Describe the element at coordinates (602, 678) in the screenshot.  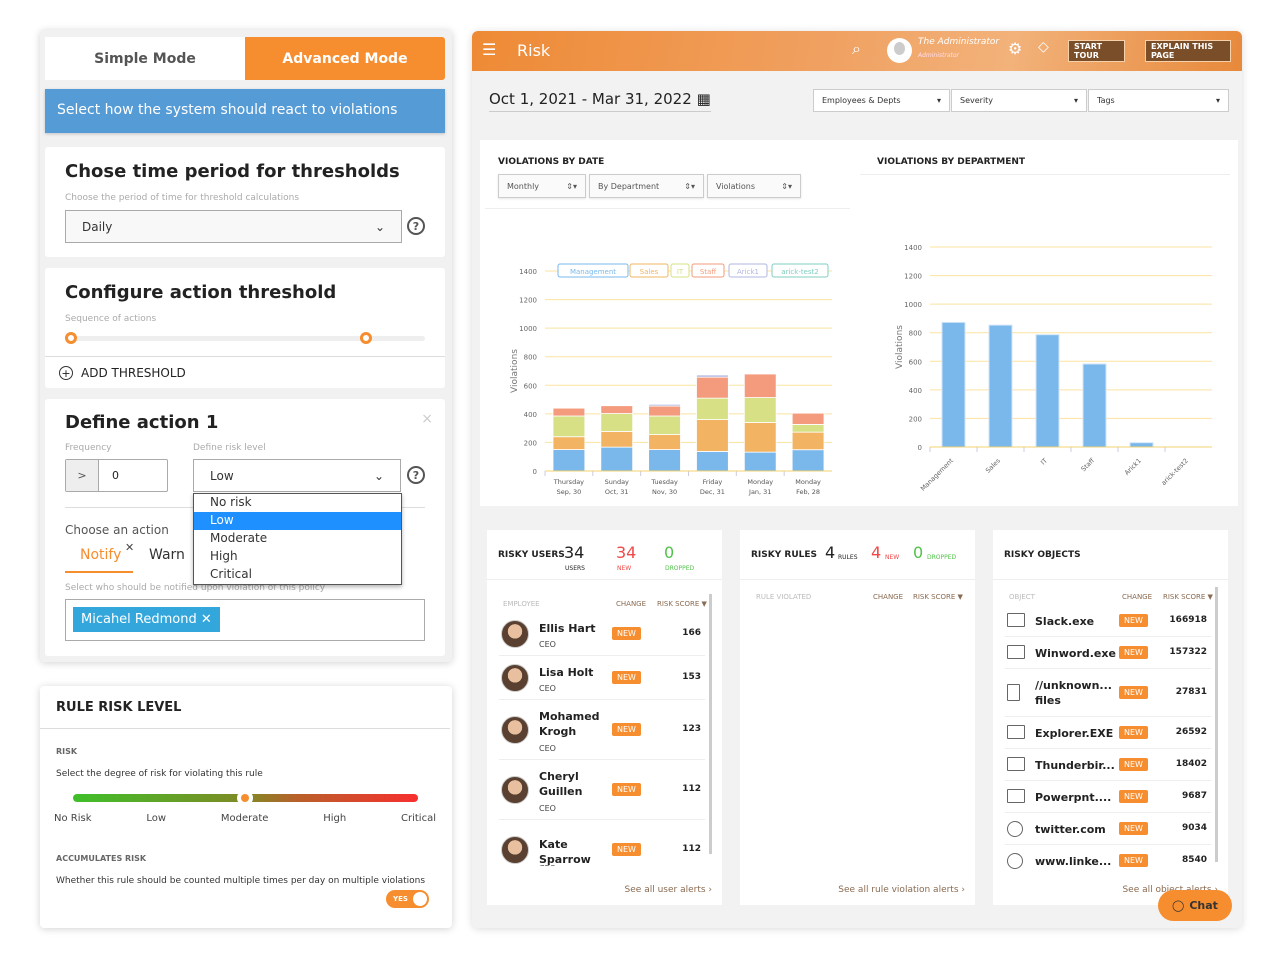
I see `list-item: Lisa Holt CEO NEW 153` at that location.